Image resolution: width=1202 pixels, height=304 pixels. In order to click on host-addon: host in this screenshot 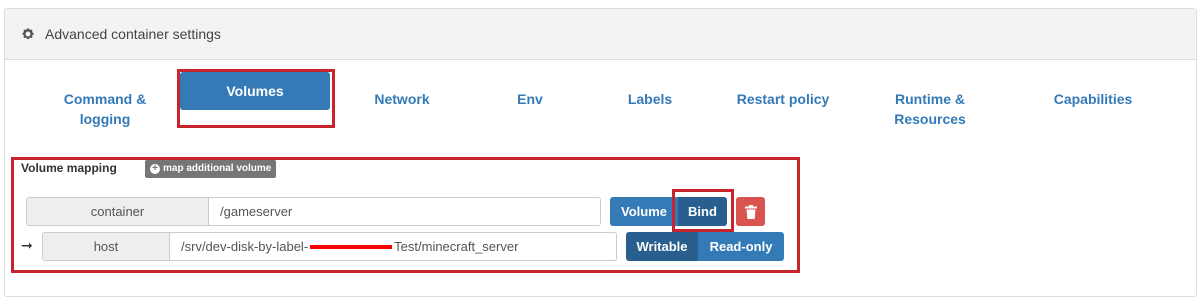, I will do `click(106, 246)`.